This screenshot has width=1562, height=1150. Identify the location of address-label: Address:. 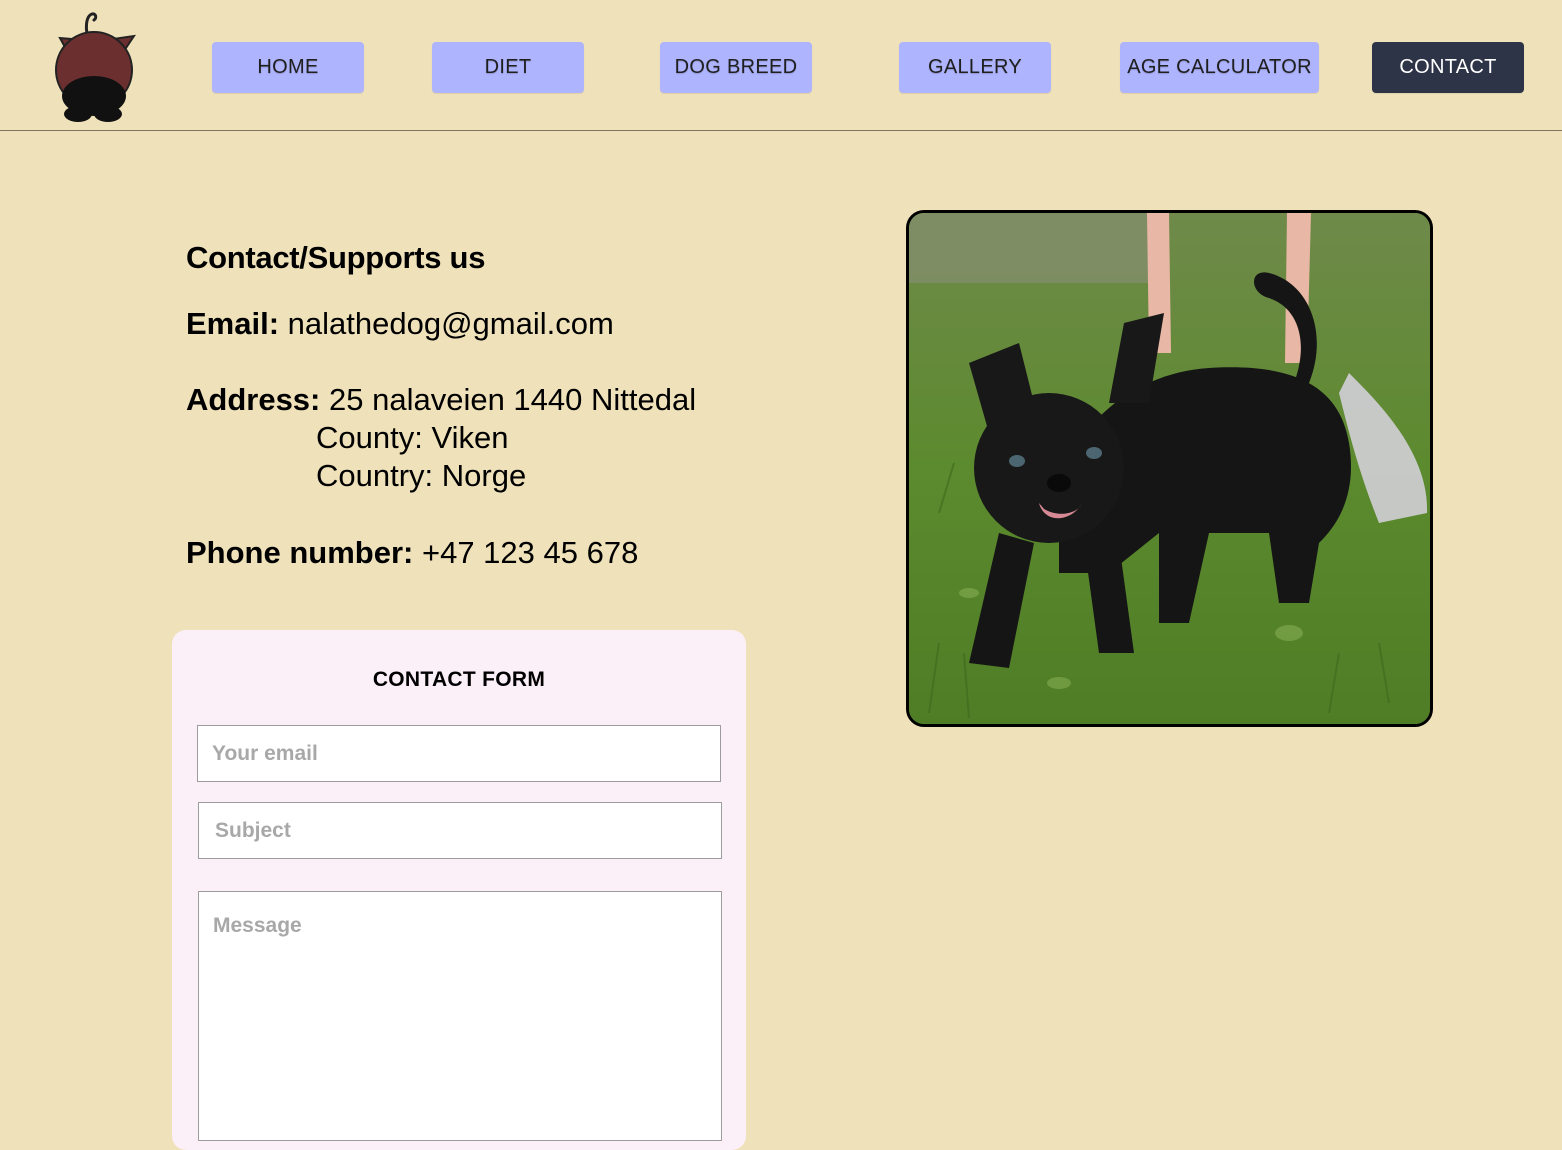
(253, 399).